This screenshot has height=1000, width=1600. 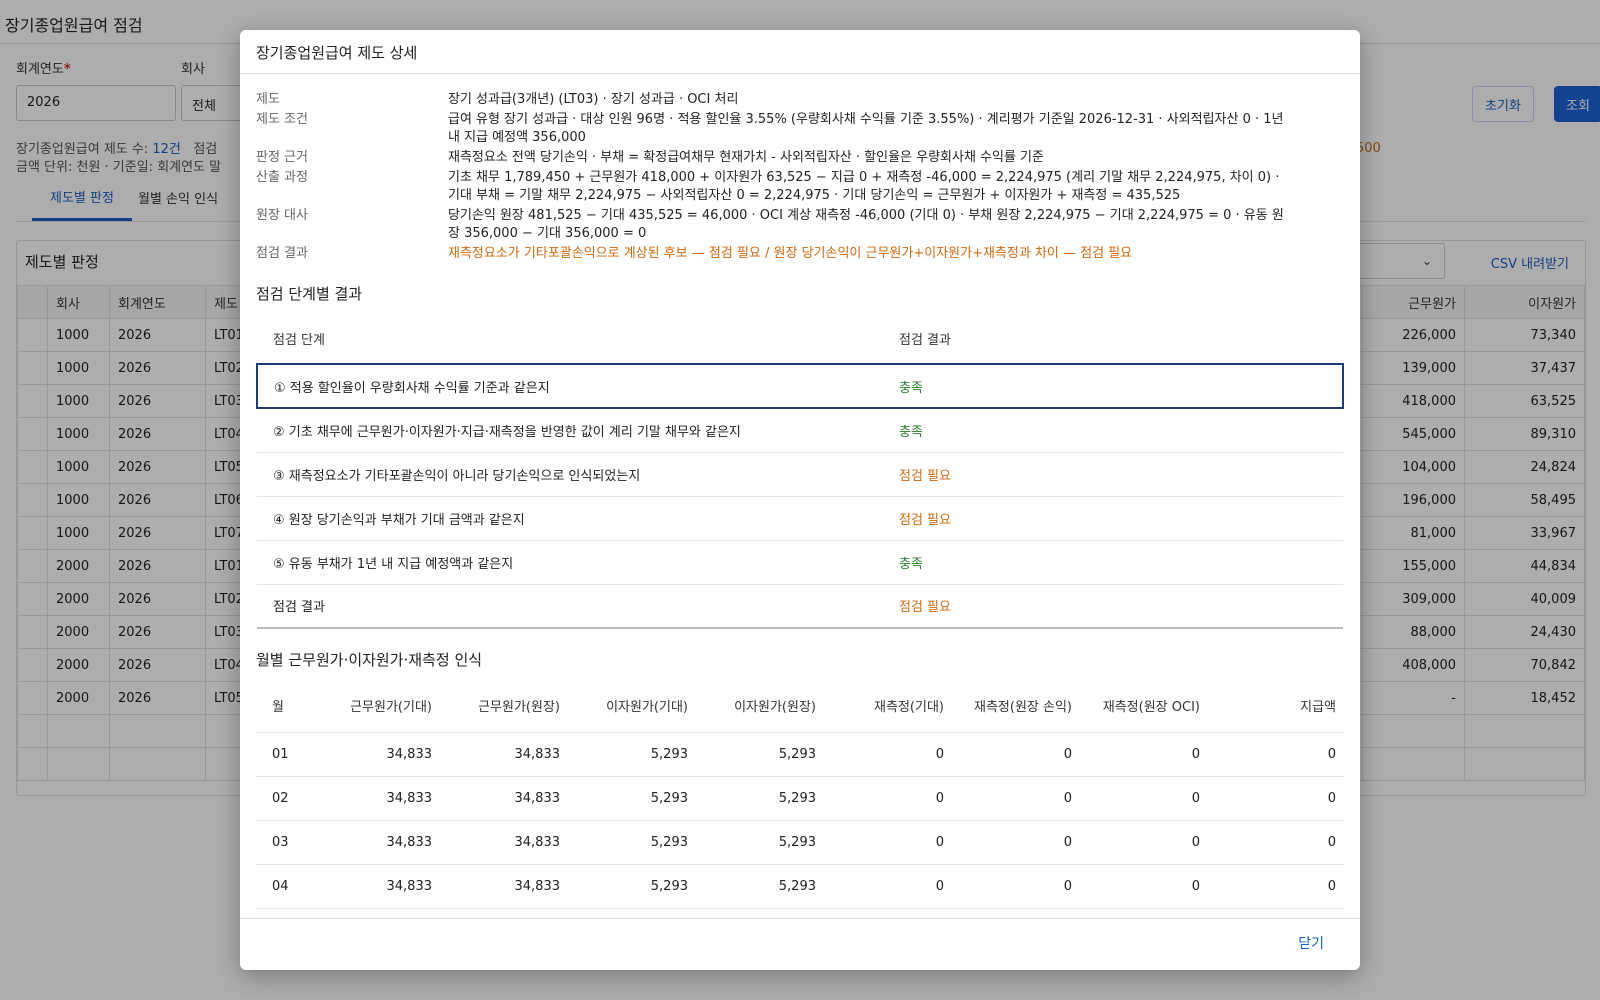 I want to click on monthly-header-month: 월, so click(x=284, y=706).